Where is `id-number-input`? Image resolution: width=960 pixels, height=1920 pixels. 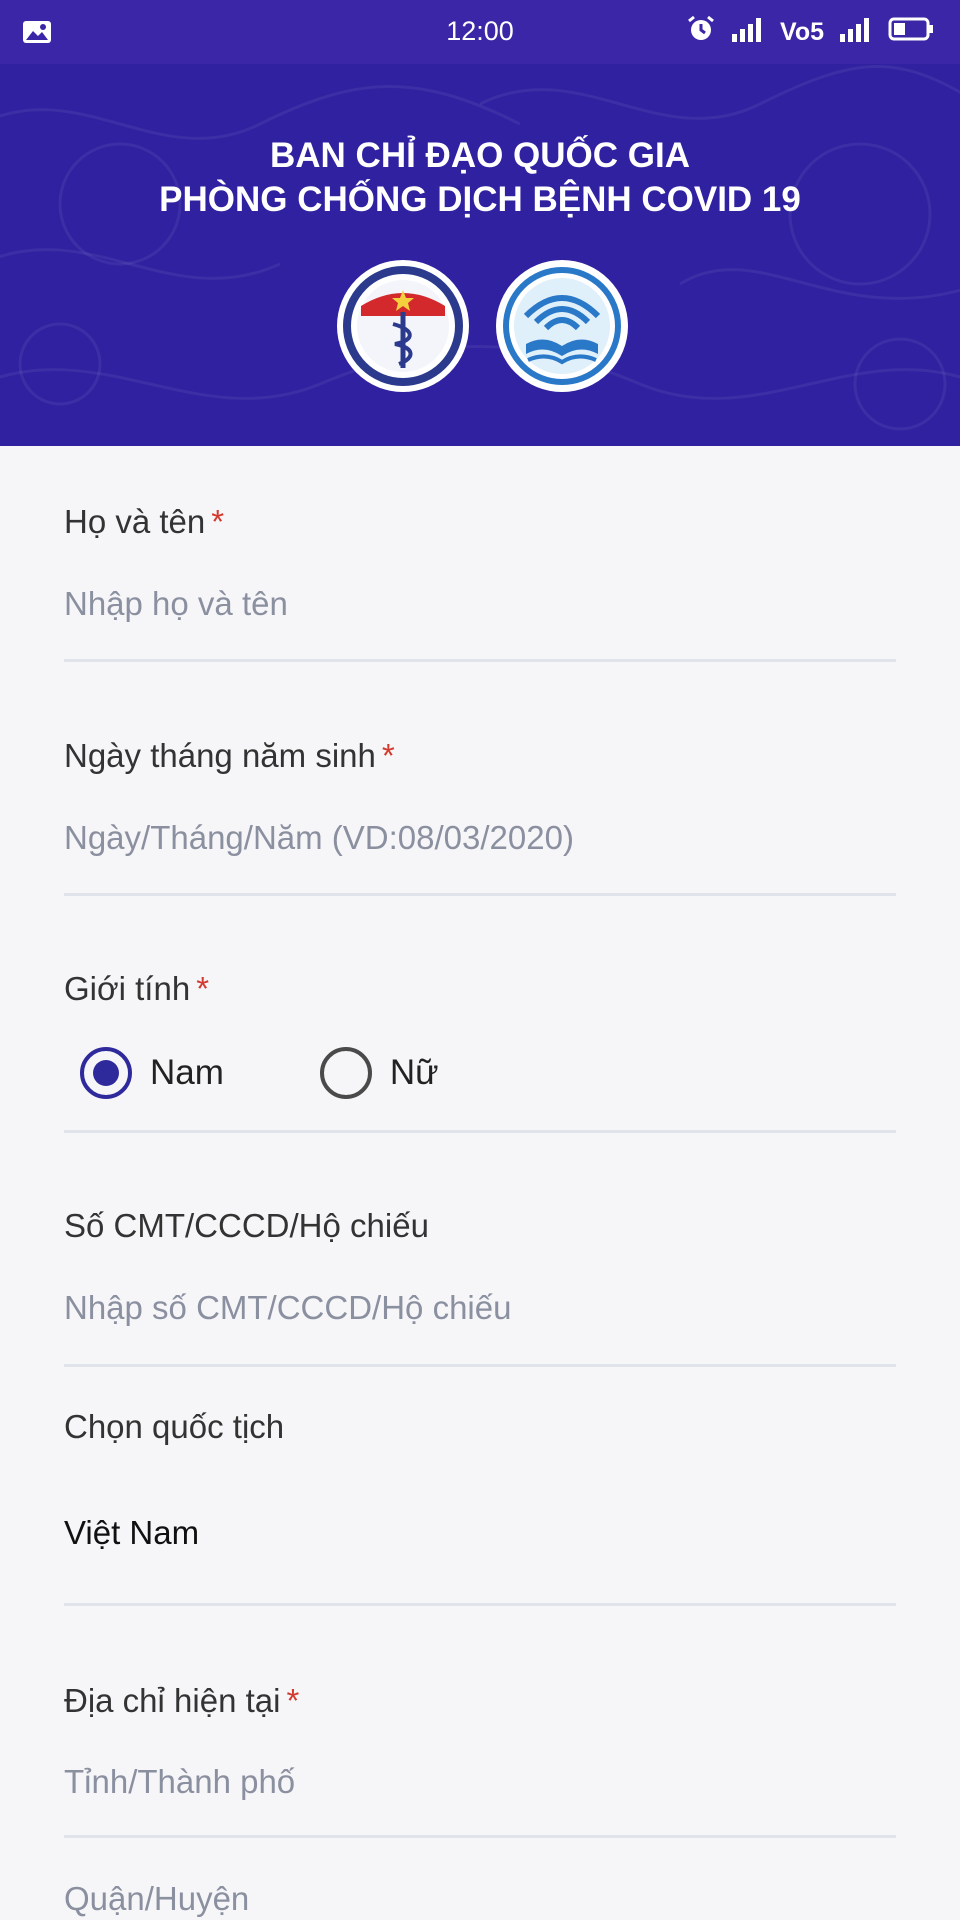
id-number-input is located at coordinates (480, 1308).